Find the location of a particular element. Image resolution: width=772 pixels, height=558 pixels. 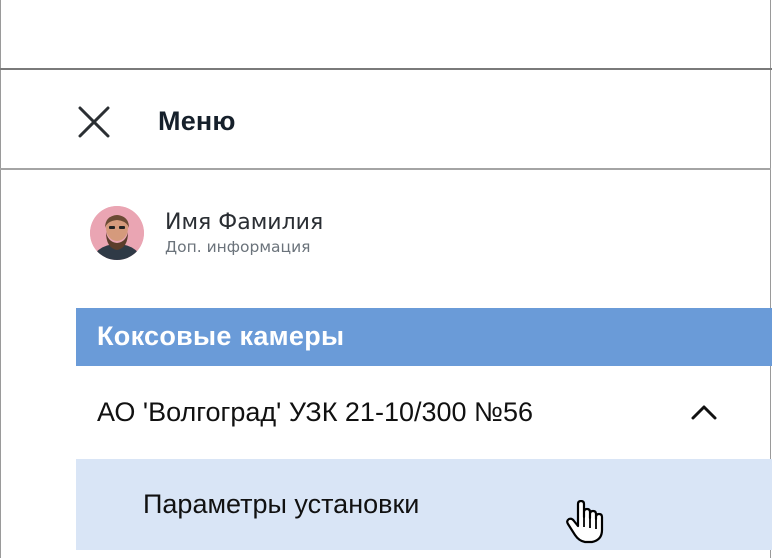

user-profile: Имя Фамилия Доп. информация is located at coordinates (240, 234).